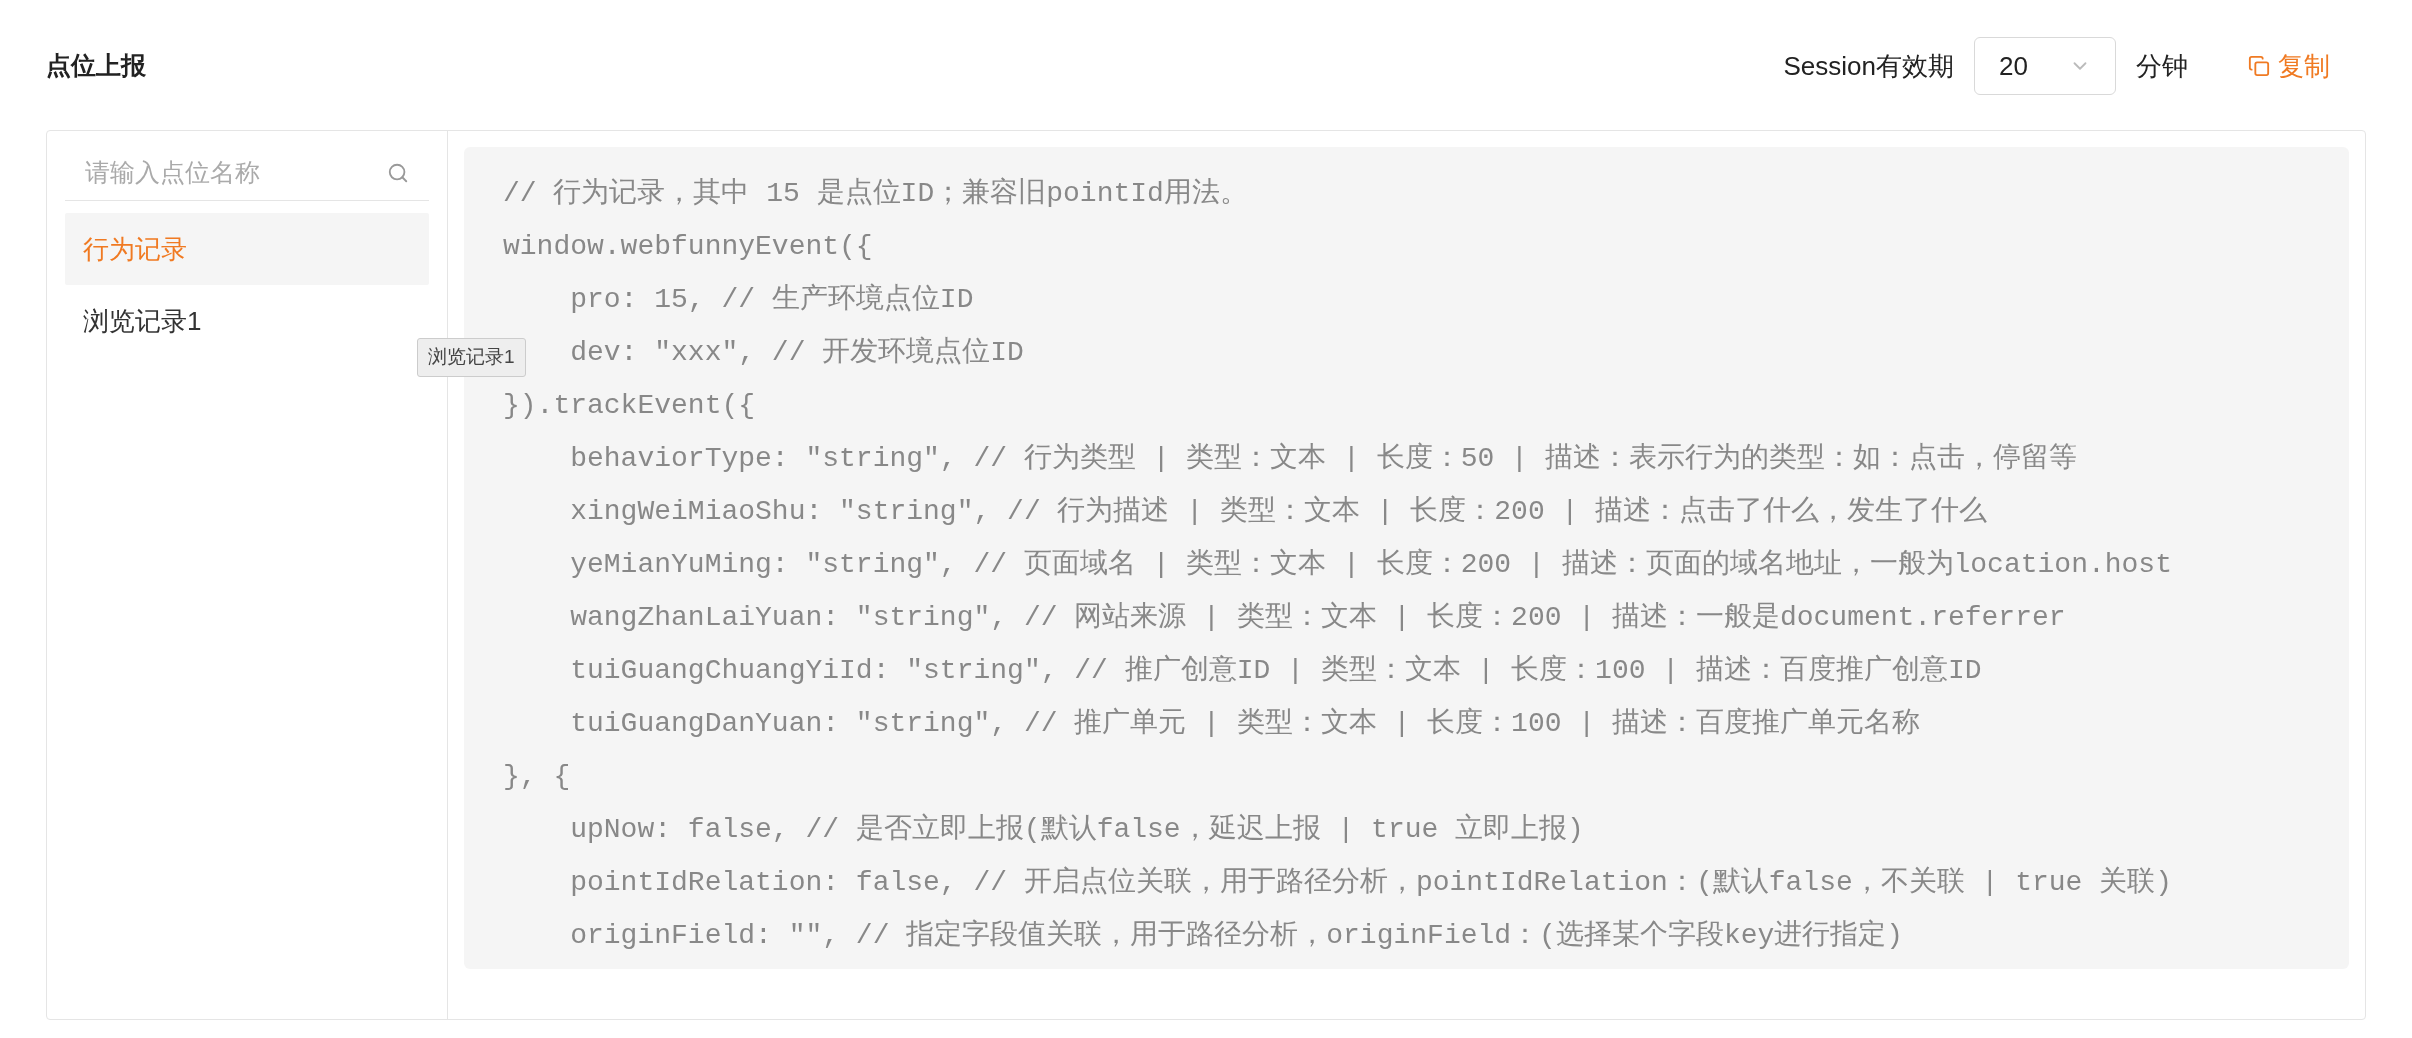 The image size is (2412, 1038). What do you see at coordinates (1077, 829) in the screenshot?
I see `code-line: upNow: false, // 是否立即上报(默认false，延迟上报 | true 立即上报)` at bounding box center [1077, 829].